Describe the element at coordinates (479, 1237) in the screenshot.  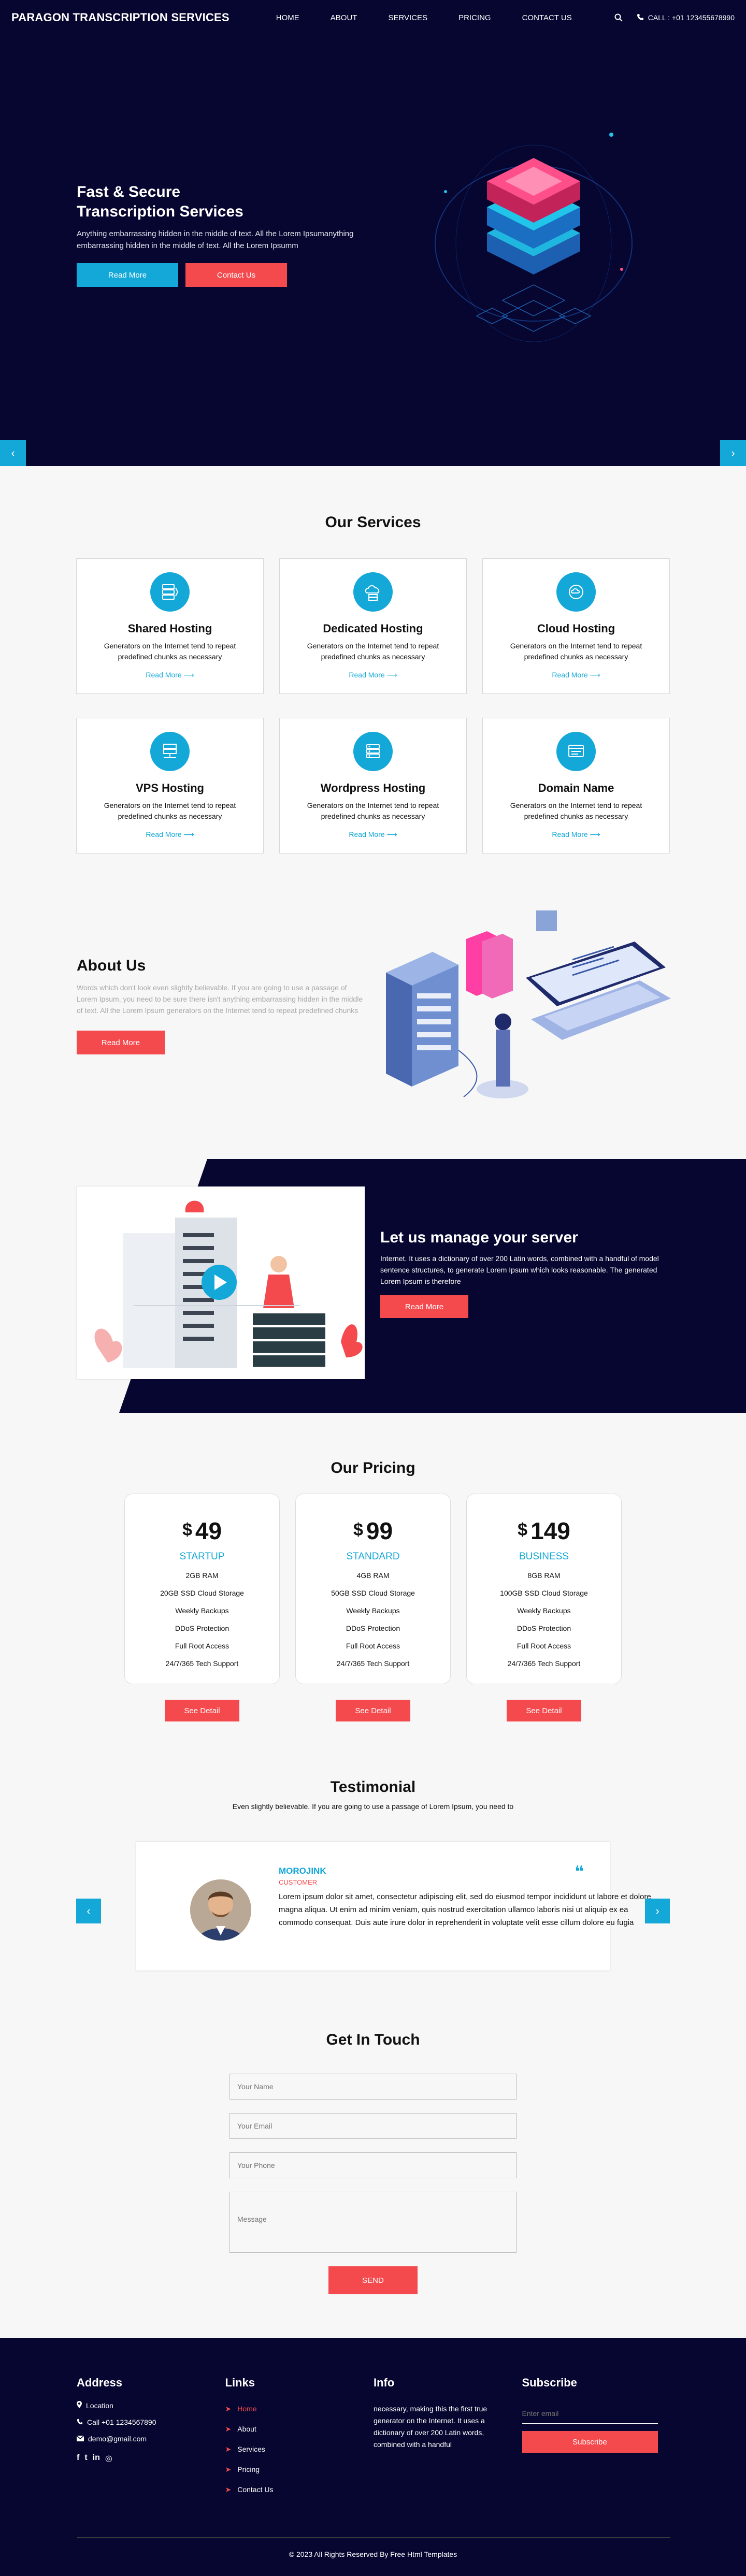
I see `manage-title: Let us manage your server` at that location.